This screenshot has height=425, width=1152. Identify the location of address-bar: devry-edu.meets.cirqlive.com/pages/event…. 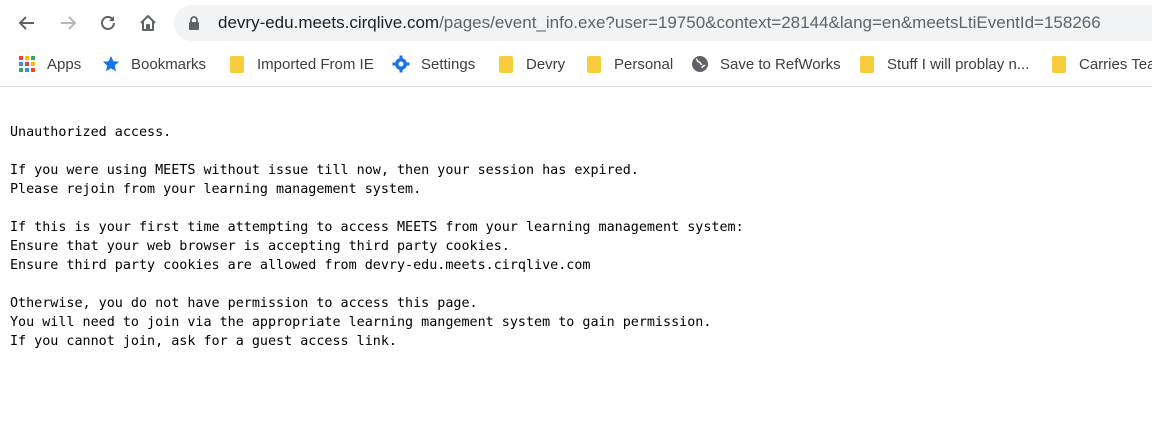
(663, 23).